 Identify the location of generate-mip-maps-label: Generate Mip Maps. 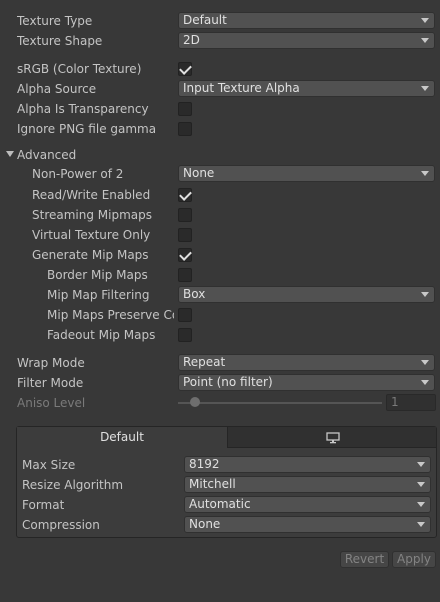
(90, 255).